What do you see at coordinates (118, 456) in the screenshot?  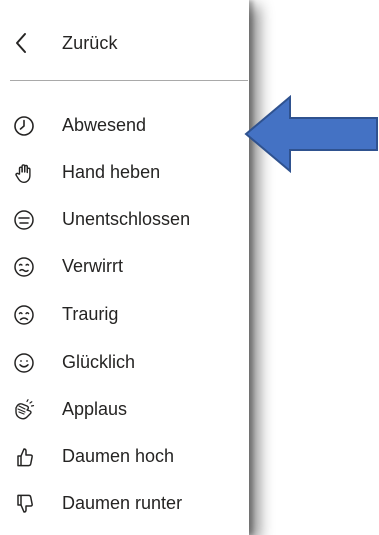 I see `menu-item-label: Daumen hoch` at bounding box center [118, 456].